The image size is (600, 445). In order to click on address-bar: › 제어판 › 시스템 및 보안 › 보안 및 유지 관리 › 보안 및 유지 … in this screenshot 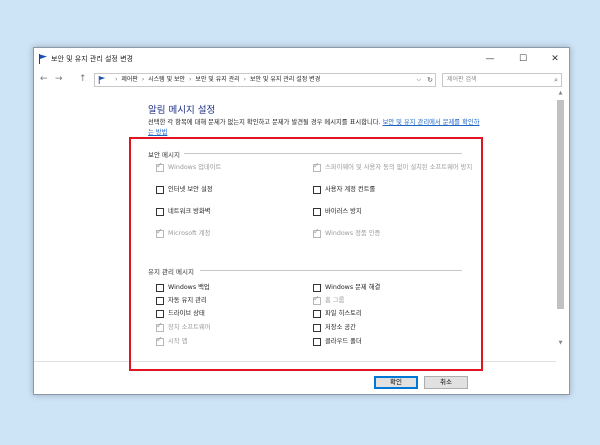, I will do `click(265, 80)`.